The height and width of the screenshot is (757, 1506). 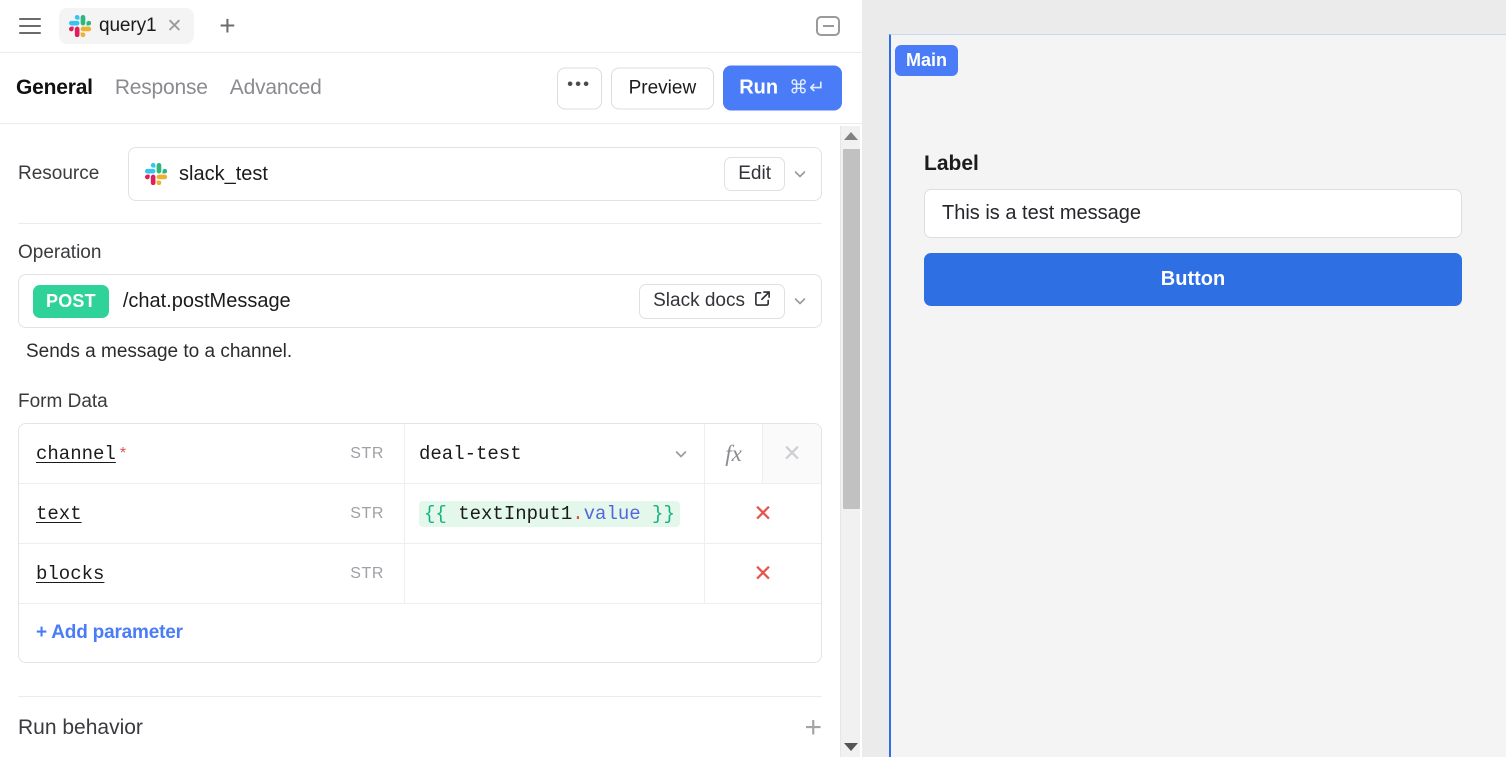 I want to click on param-value-cell: {{ textInput1.value }}, so click(x=555, y=513).